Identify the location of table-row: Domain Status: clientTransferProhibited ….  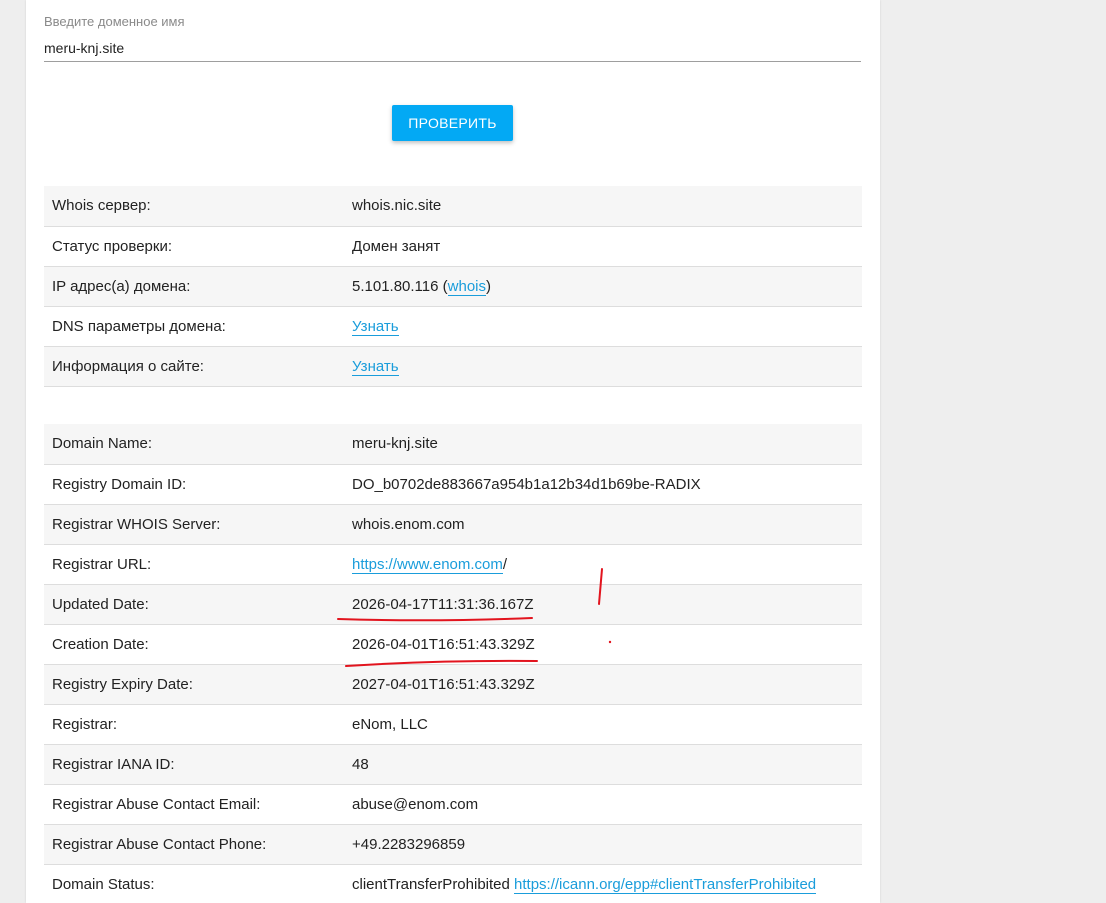
(453, 883).